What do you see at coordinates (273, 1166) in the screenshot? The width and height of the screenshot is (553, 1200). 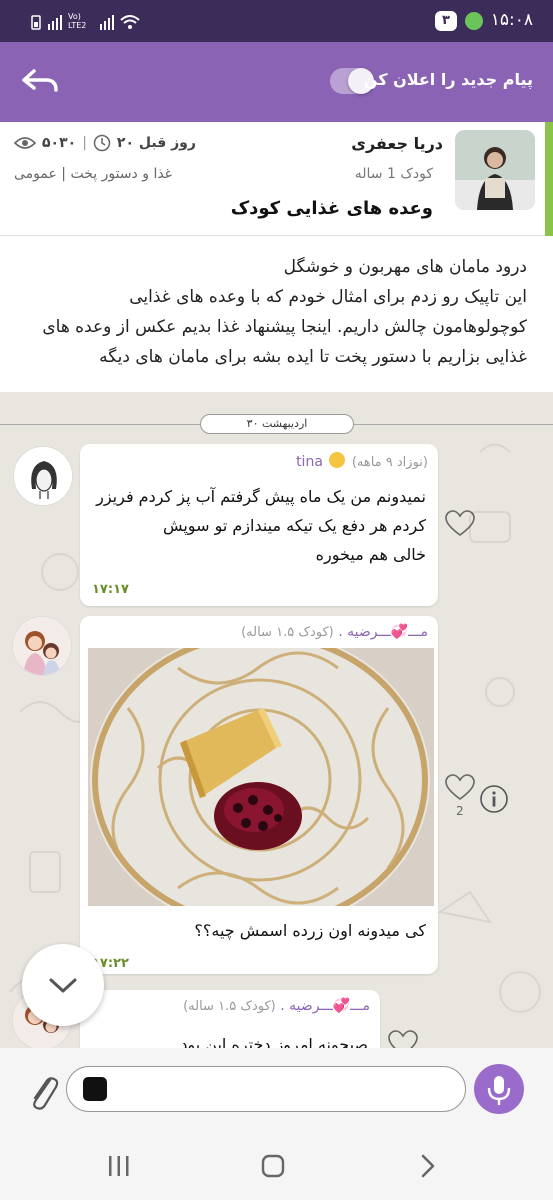 I see `home-icon` at bounding box center [273, 1166].